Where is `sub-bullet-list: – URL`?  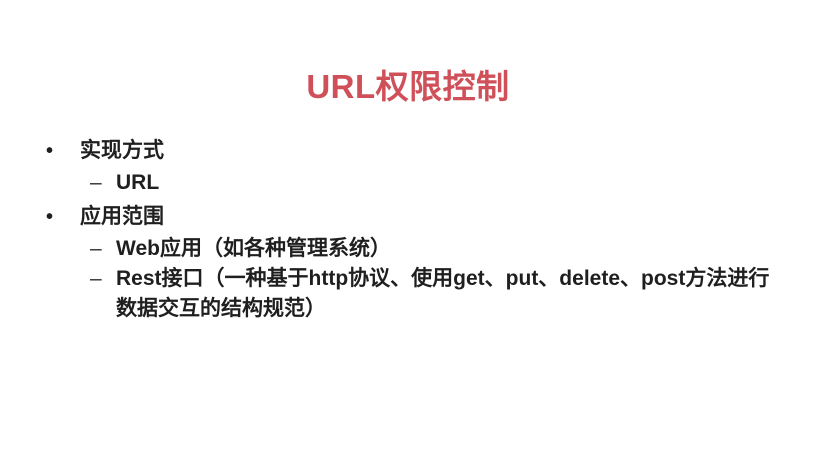
sub-bullet-list: – URL is located at coordinates (433, 183).